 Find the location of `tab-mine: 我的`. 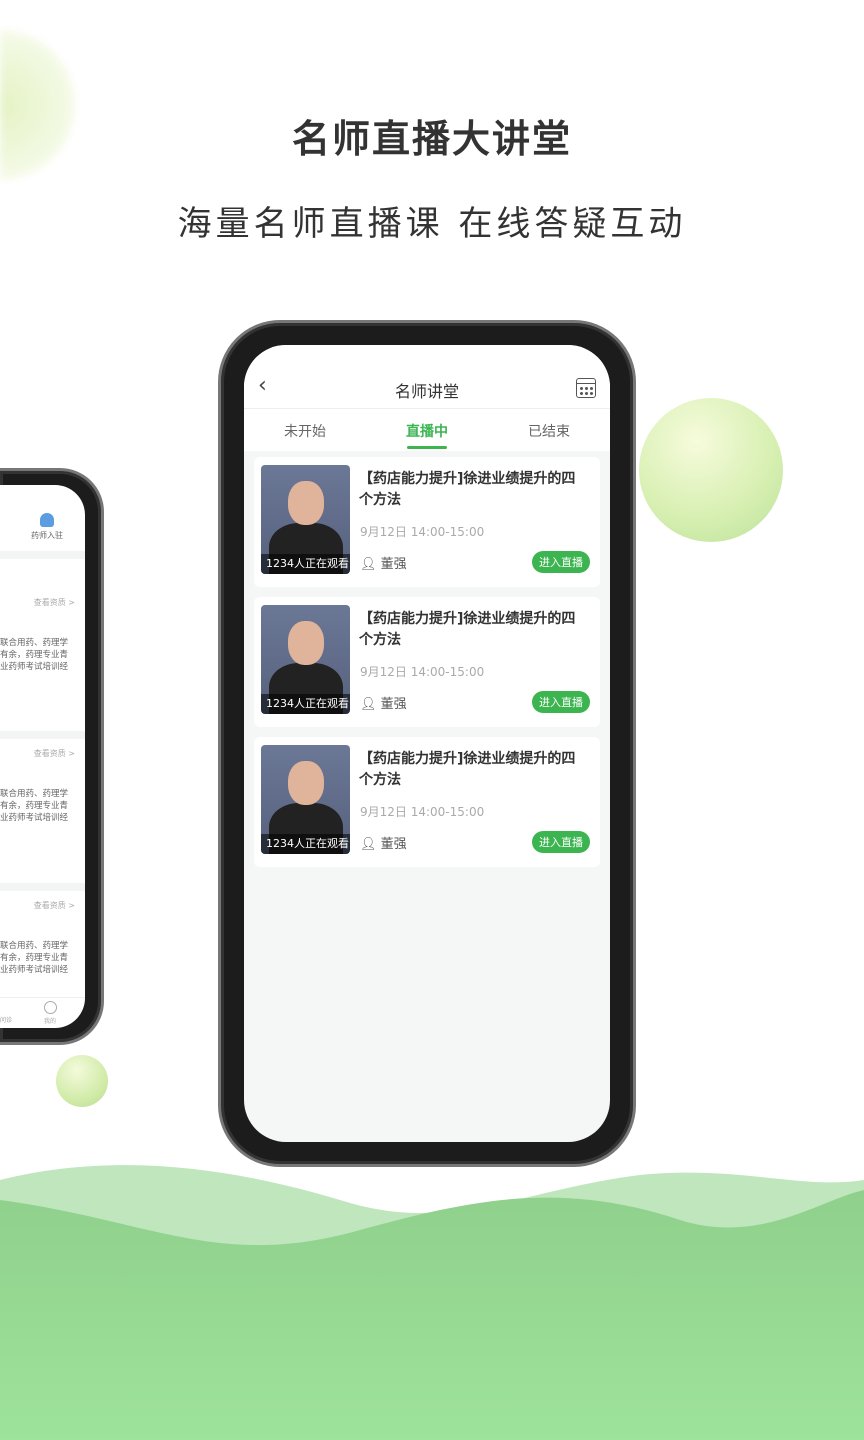

tab-mine: 我的 is located at coordinates (50, 1013).